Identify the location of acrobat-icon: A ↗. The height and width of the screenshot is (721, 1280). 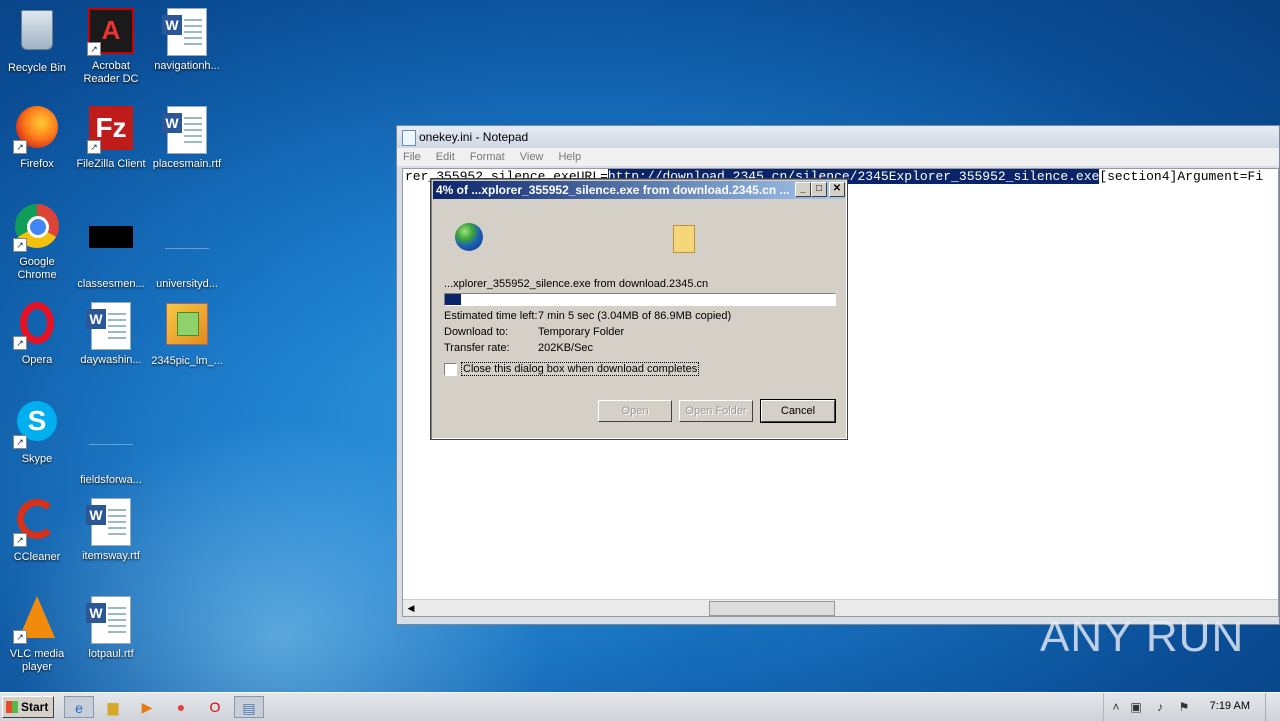
(111, 32).